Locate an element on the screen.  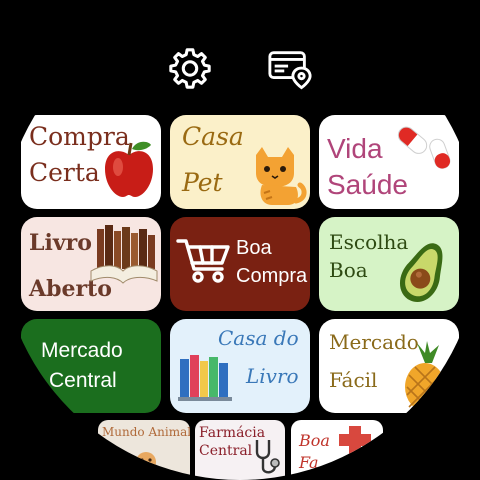
tile-label-line2: Boa is located at coordinates (348, 270).